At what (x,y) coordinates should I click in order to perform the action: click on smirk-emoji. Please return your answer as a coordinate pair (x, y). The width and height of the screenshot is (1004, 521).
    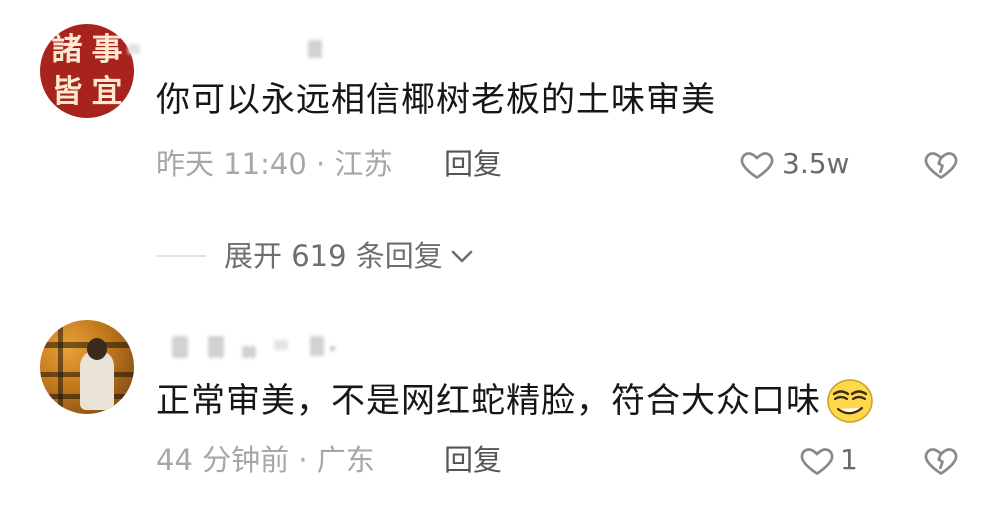
    Looking at the image, I should click on (850, 401).